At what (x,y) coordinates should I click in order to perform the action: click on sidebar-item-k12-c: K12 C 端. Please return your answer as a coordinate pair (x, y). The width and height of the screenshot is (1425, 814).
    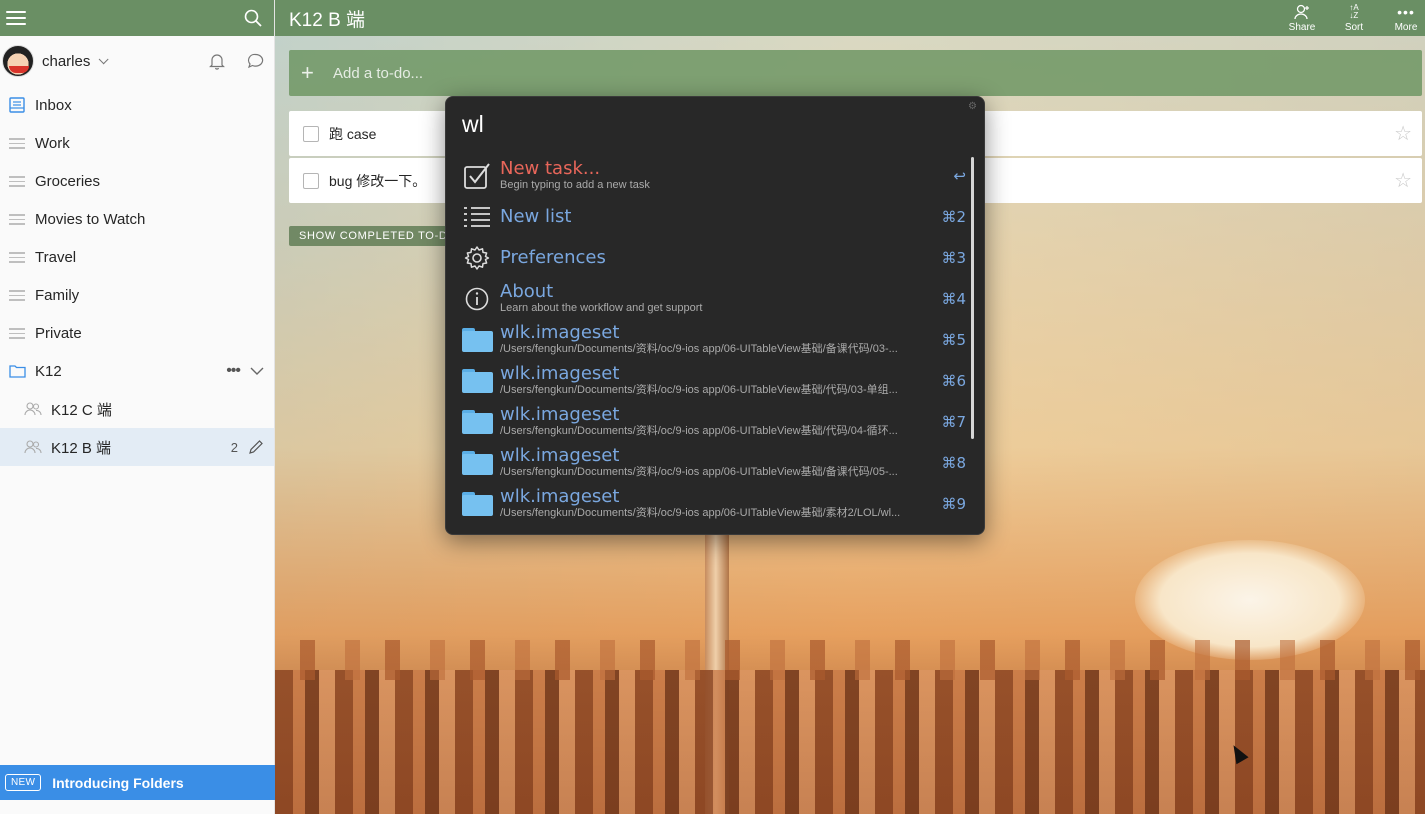
    Looking at the image, I should click on (137, 409).